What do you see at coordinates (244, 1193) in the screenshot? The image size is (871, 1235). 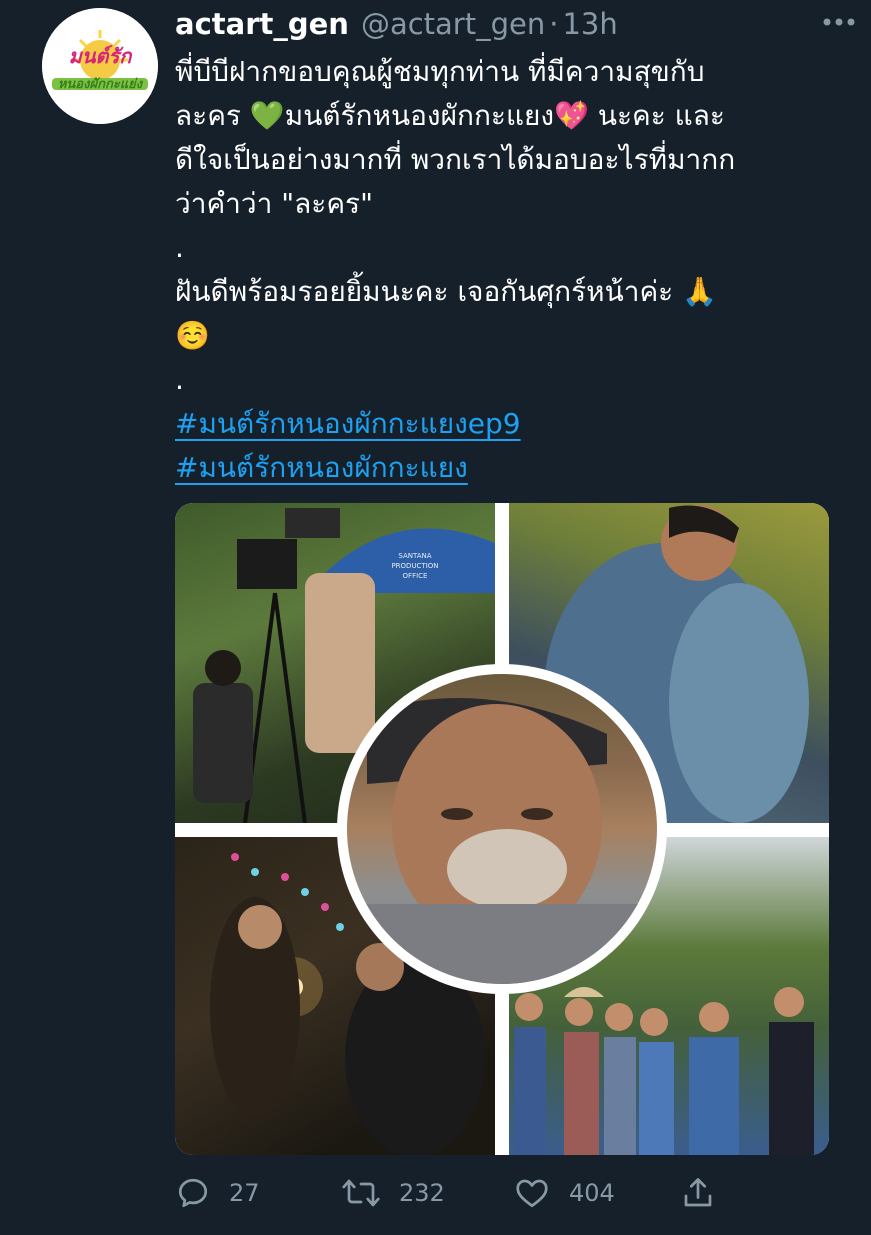 I see `reply-count: 27` at bounding box center [244, 1193].